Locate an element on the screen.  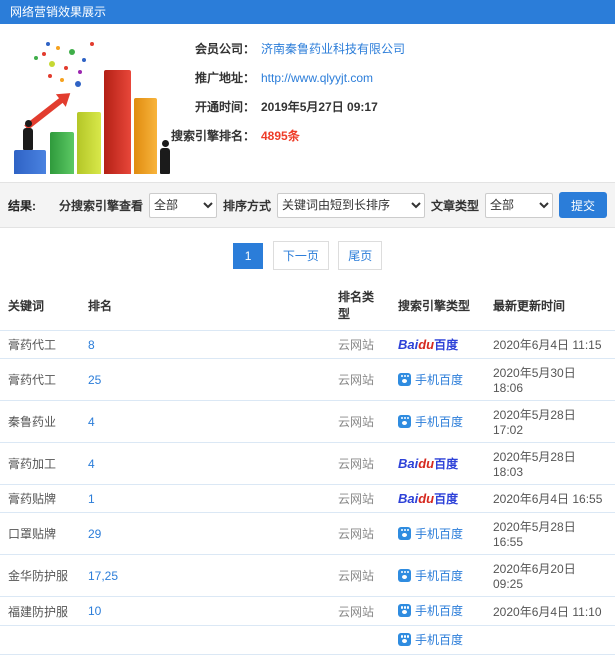
confetti-dots-icon is located at coordinates (44, 54).